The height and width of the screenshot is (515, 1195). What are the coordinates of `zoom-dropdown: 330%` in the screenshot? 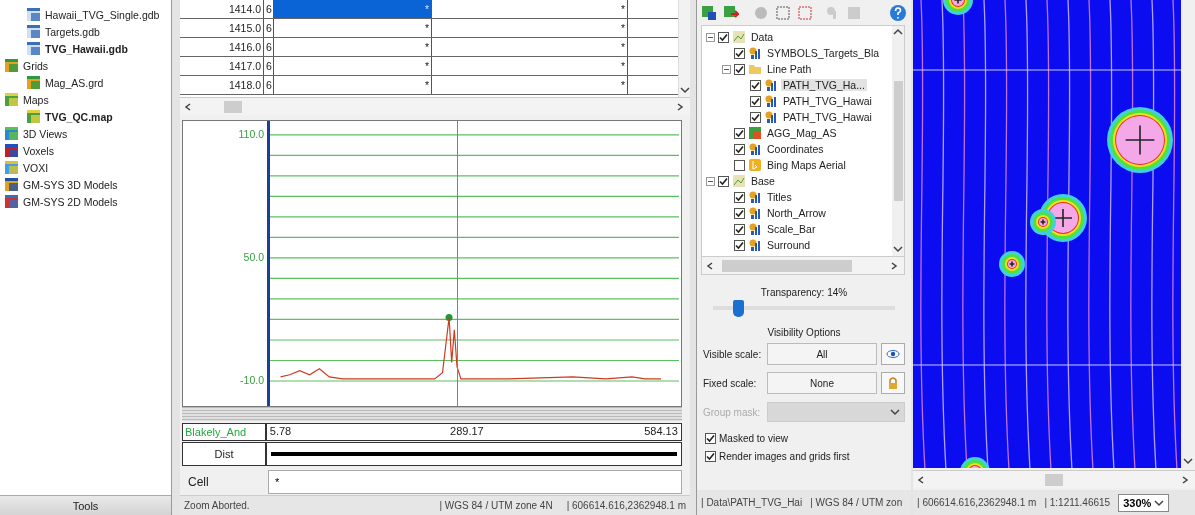 It's located at (1144, 502).